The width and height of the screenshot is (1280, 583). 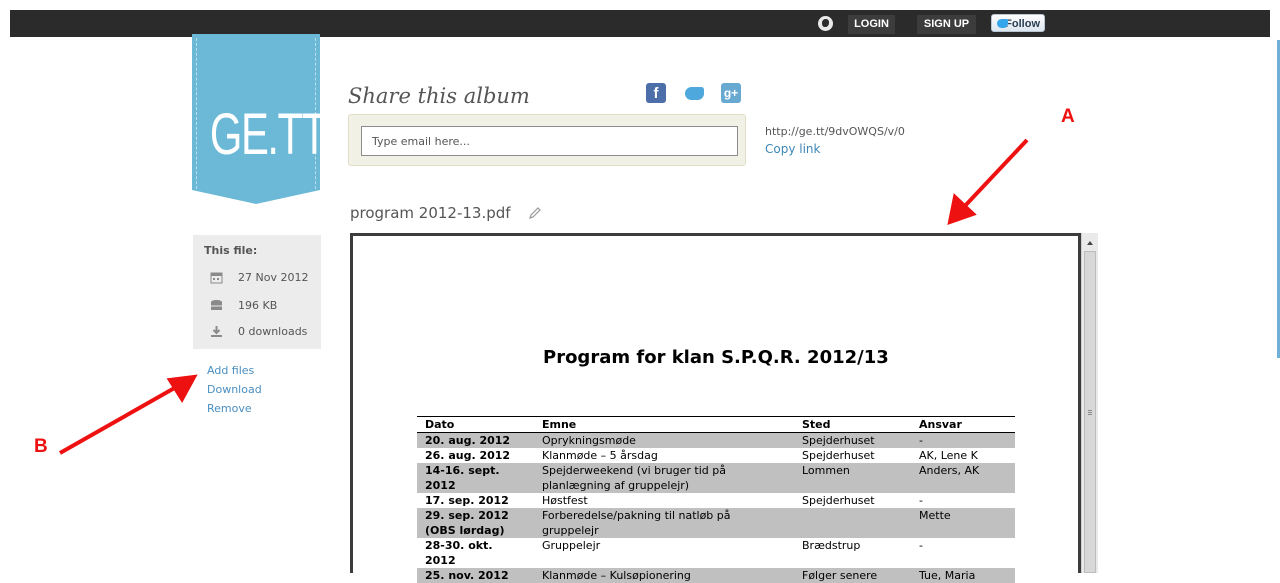 What do you see at coordinates (852, 523) in the screenshot?
I see `table-cell-sted` at bounding box center [852, 523].